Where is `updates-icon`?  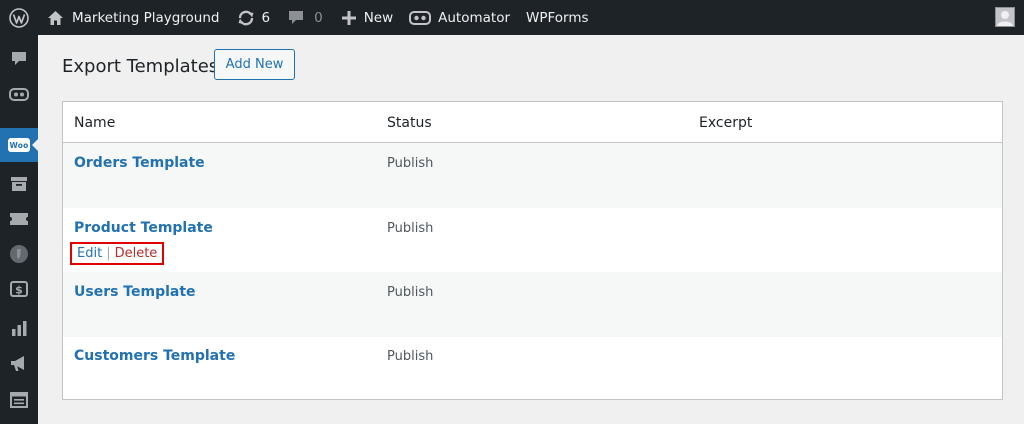 updates-icon is located at coordinates (245, 17).